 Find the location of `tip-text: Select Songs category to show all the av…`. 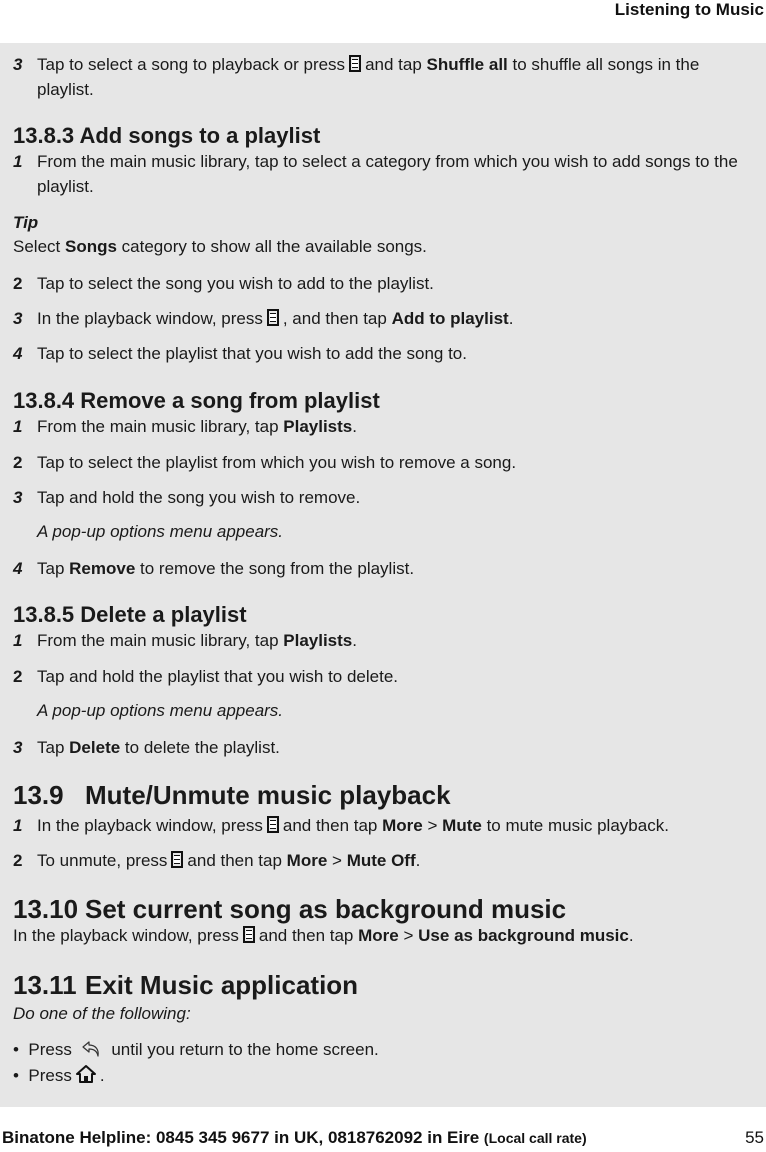

tip-text: Select Songs category to show all the av… is located at coordinates (220, 246).